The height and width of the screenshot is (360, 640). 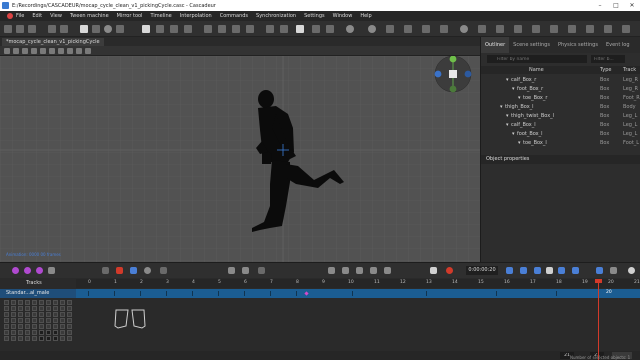 What do you see at coordinates (449, 270) in the screenshot?
I see `record-icon` at bounding box center [449, 270].